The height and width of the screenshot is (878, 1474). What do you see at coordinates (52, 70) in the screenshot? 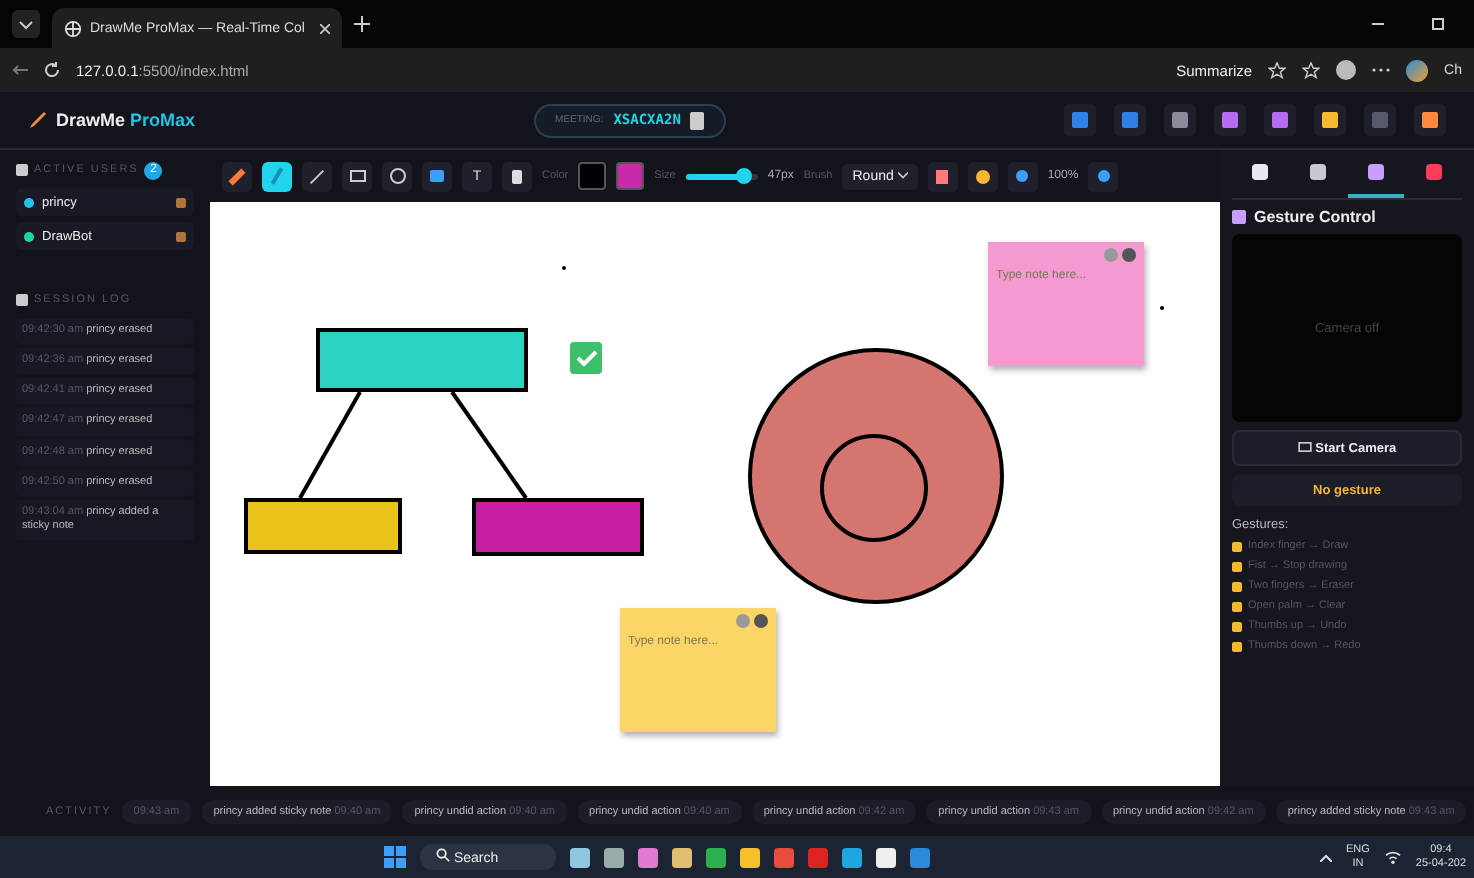
I see `reload-icon` at bounding box center [52, 70].